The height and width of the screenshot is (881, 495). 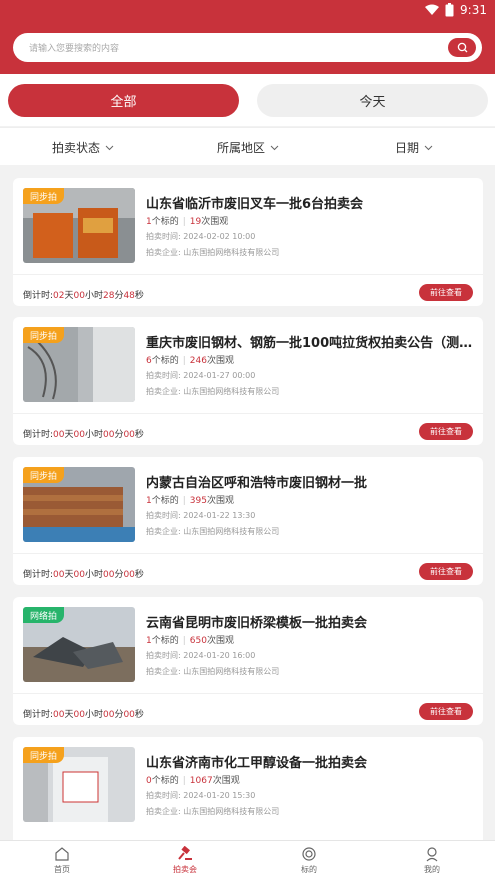 I want to click on filter-bar: 拍卖状态 所属地区 日期, so click(x=247, y=146).